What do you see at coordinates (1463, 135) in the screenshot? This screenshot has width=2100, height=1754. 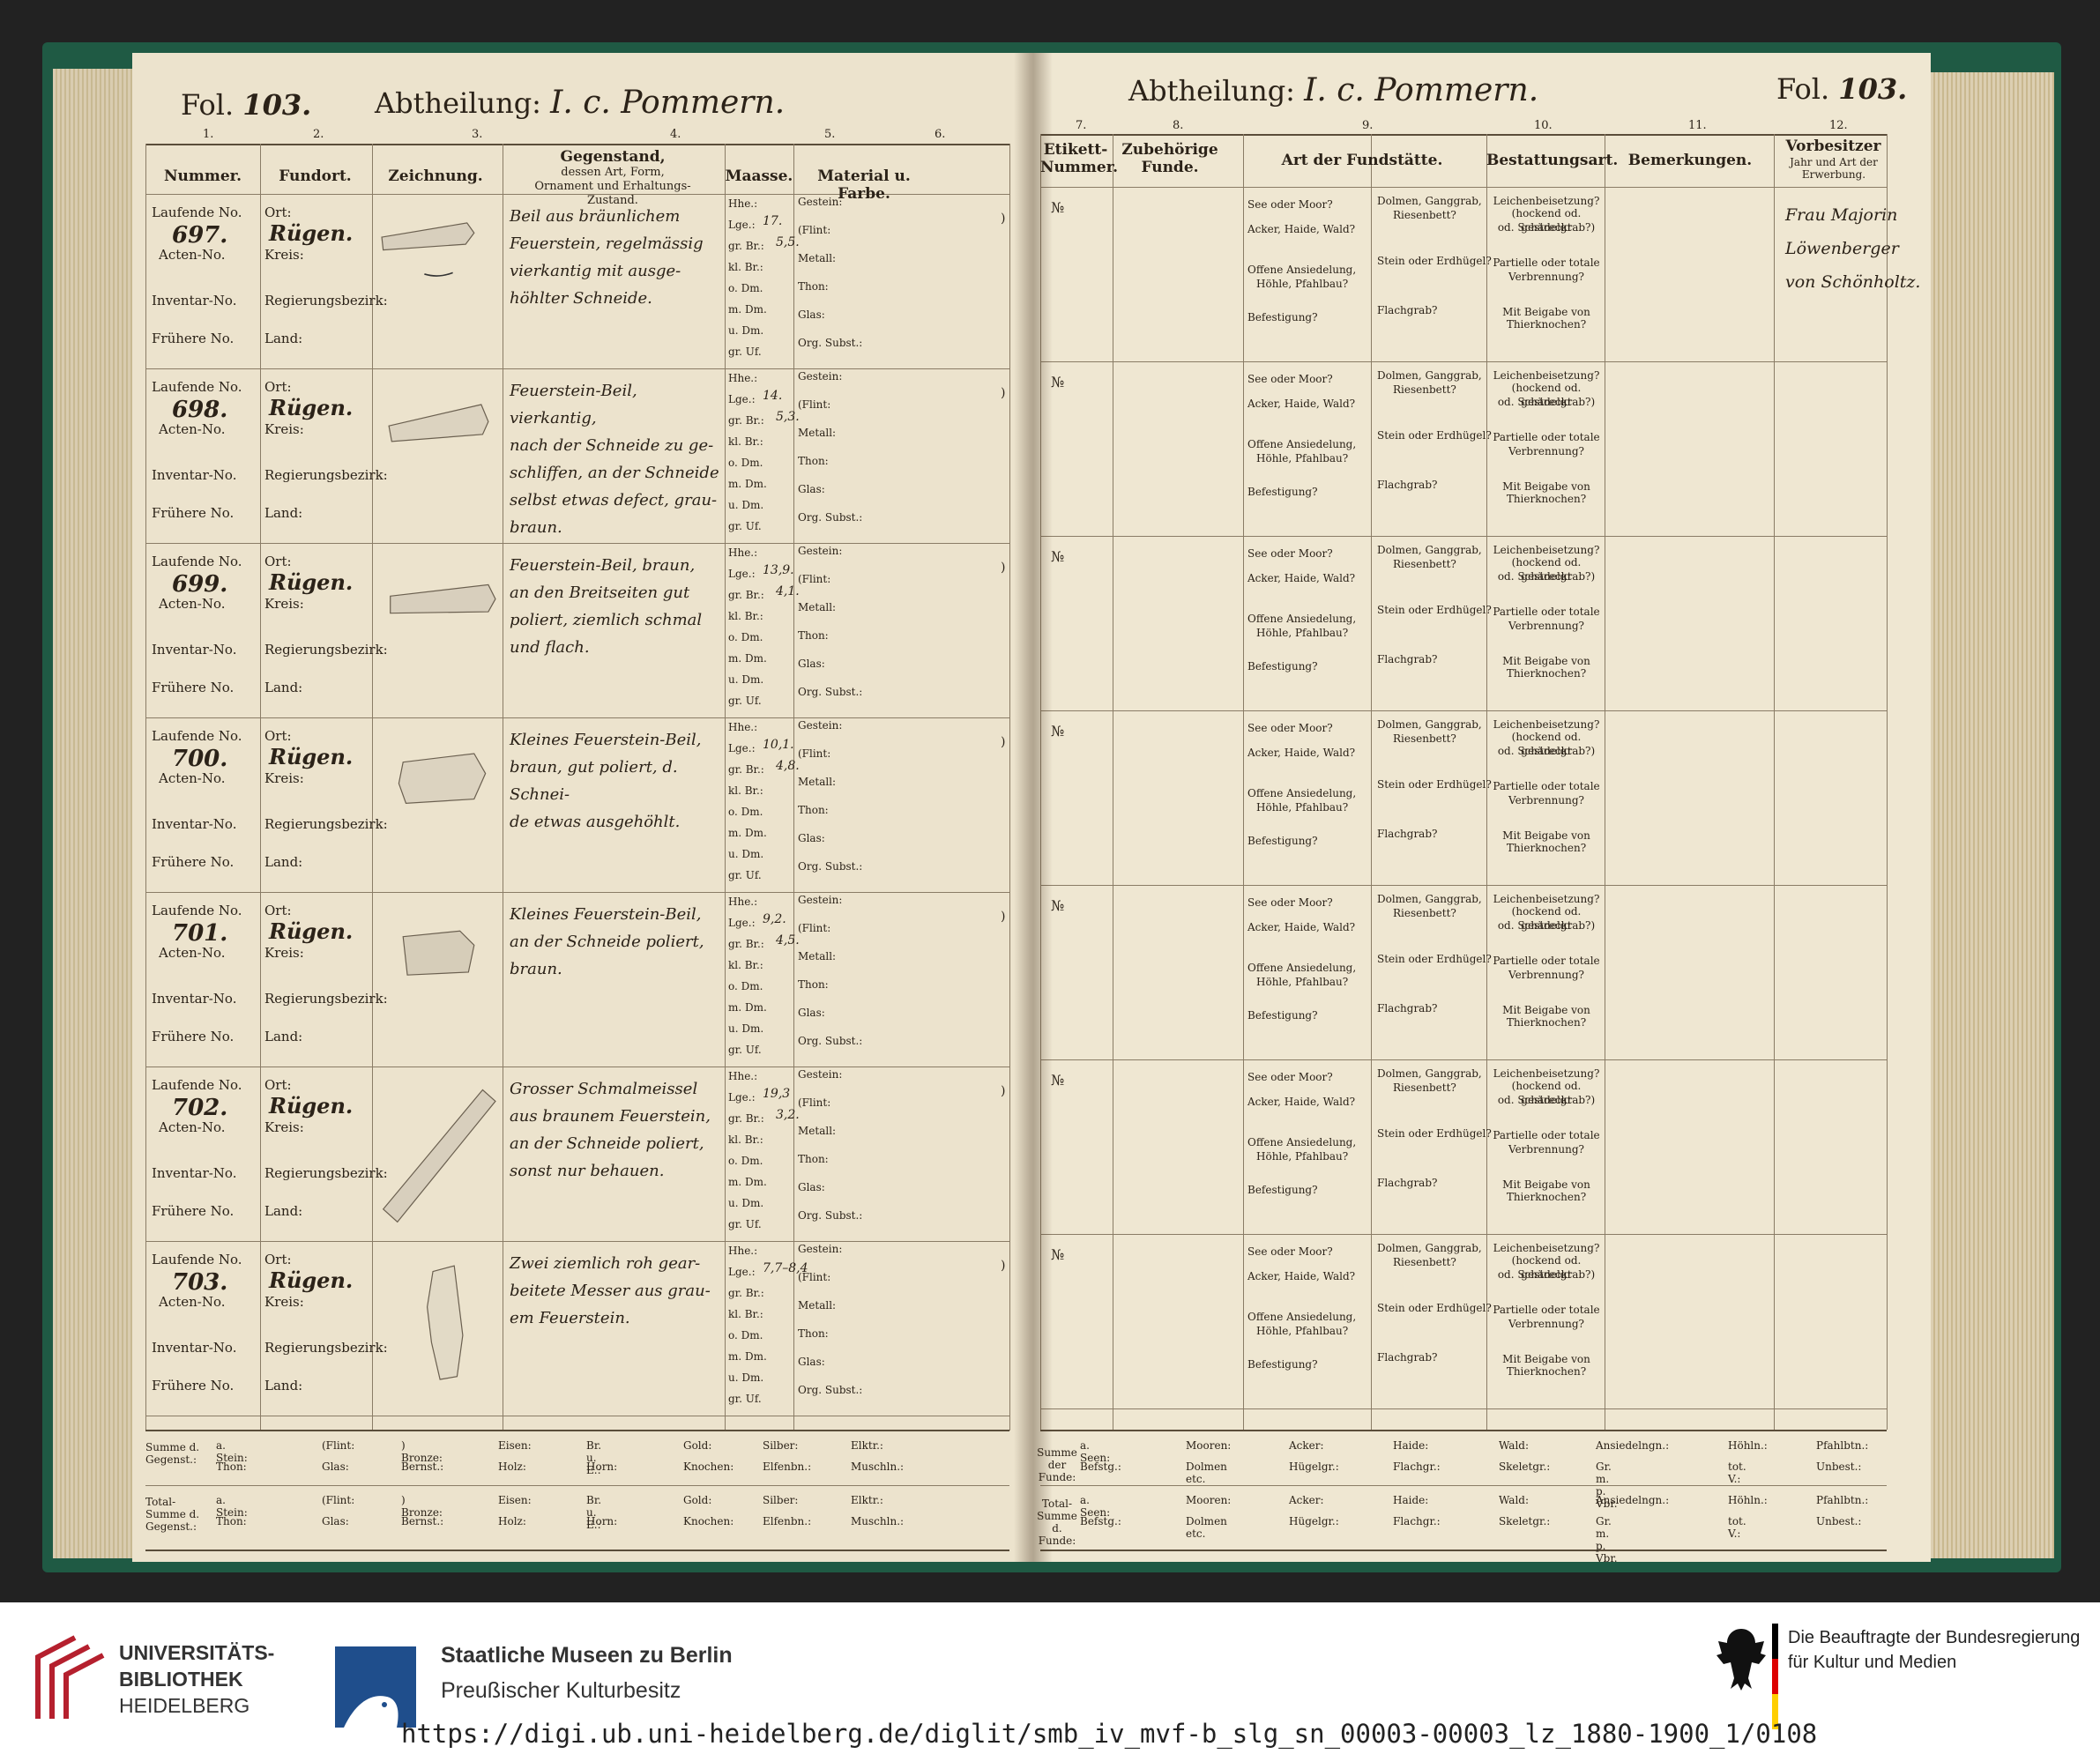 I see `header-rule-top` at bounding box center [1463, 135].